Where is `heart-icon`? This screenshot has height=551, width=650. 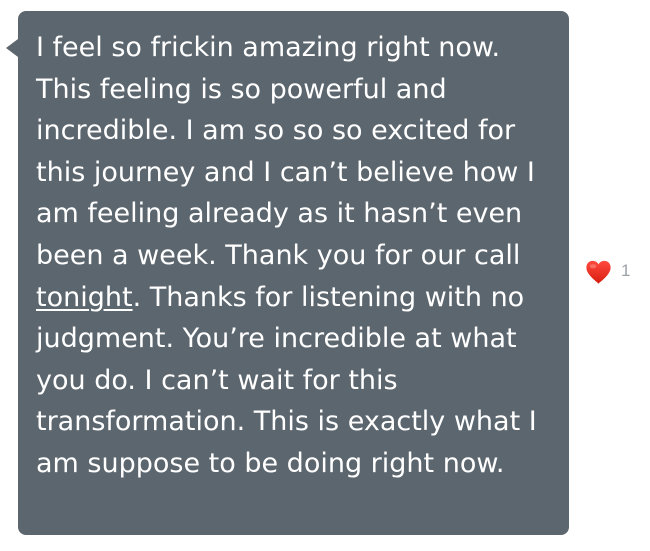
heart-icon is located at coordinates (598, 272).